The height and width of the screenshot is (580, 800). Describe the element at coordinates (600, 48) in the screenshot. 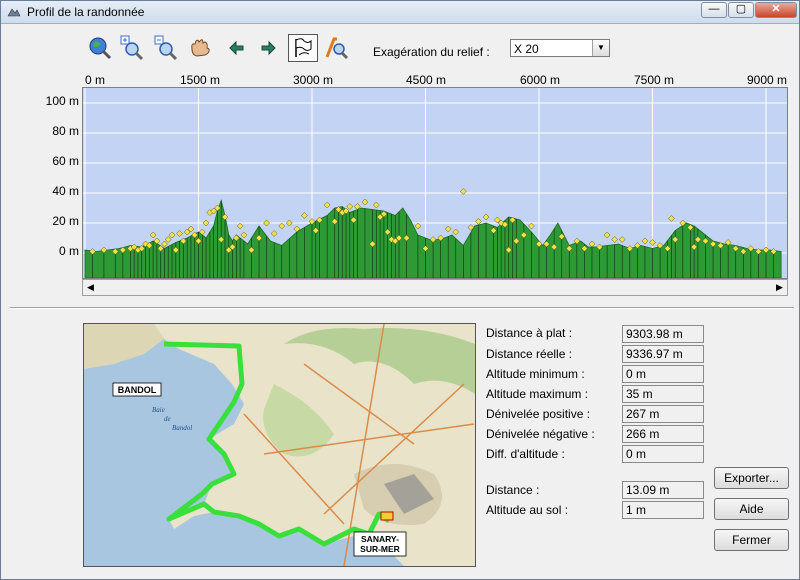

I see `chevron-down-icon: ▼` at that location.